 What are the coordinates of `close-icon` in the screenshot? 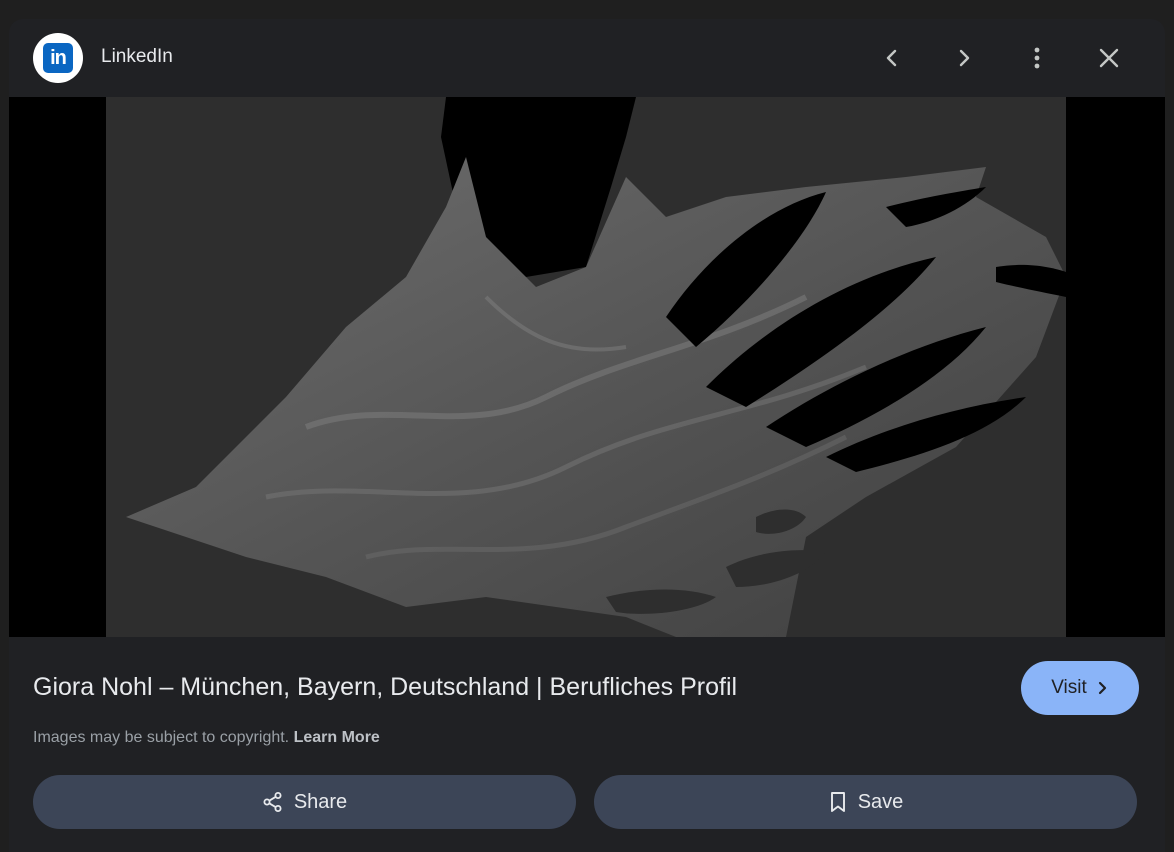 It's located at (1109, 58).